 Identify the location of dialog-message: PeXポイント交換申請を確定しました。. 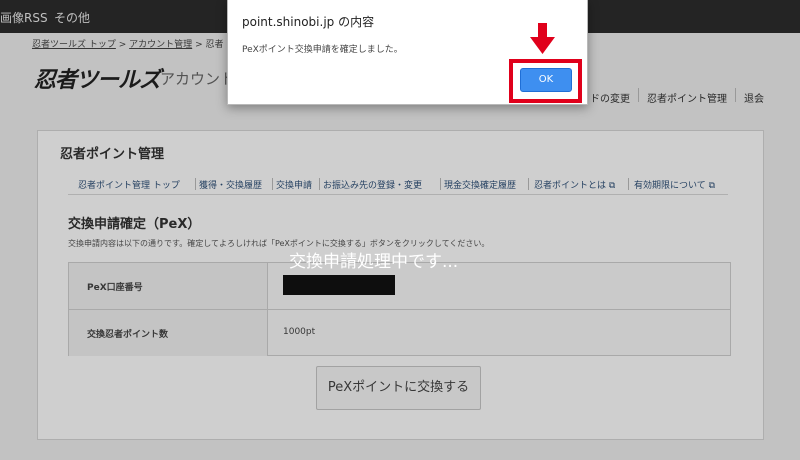
(322, 50).